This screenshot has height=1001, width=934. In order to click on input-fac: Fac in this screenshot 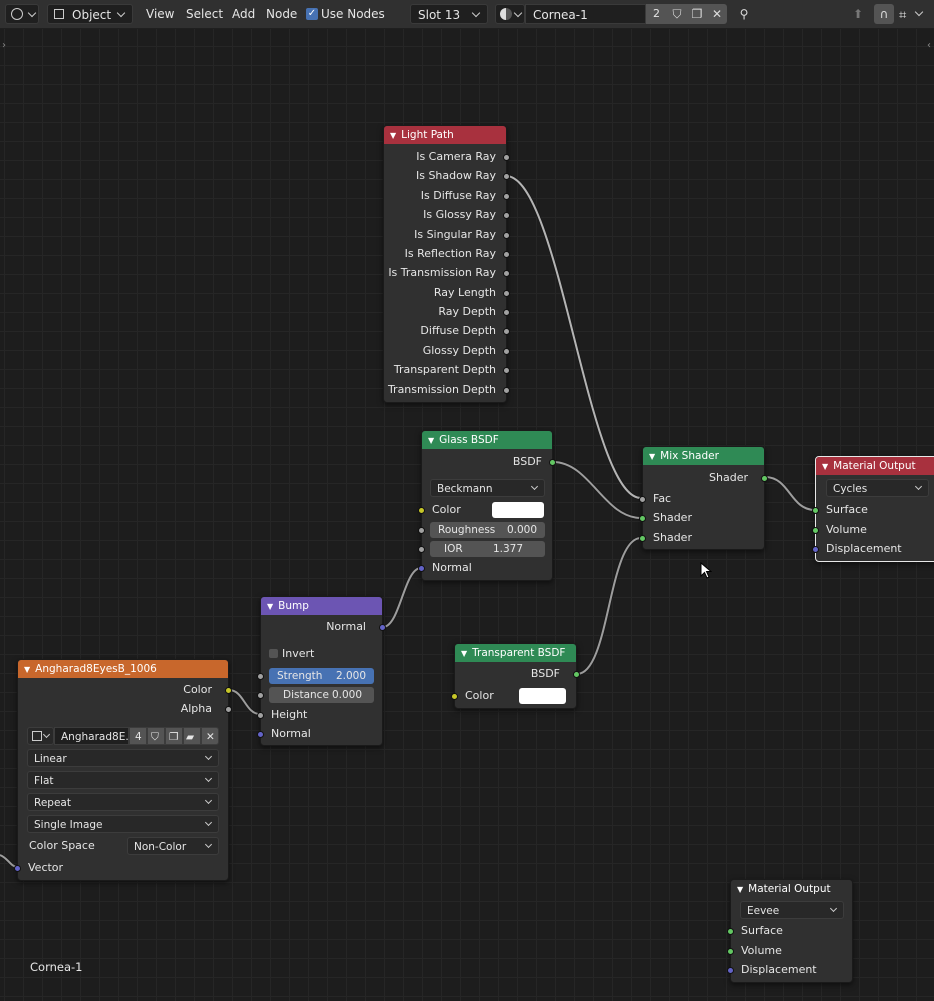, I will do `click(701, 499)`.